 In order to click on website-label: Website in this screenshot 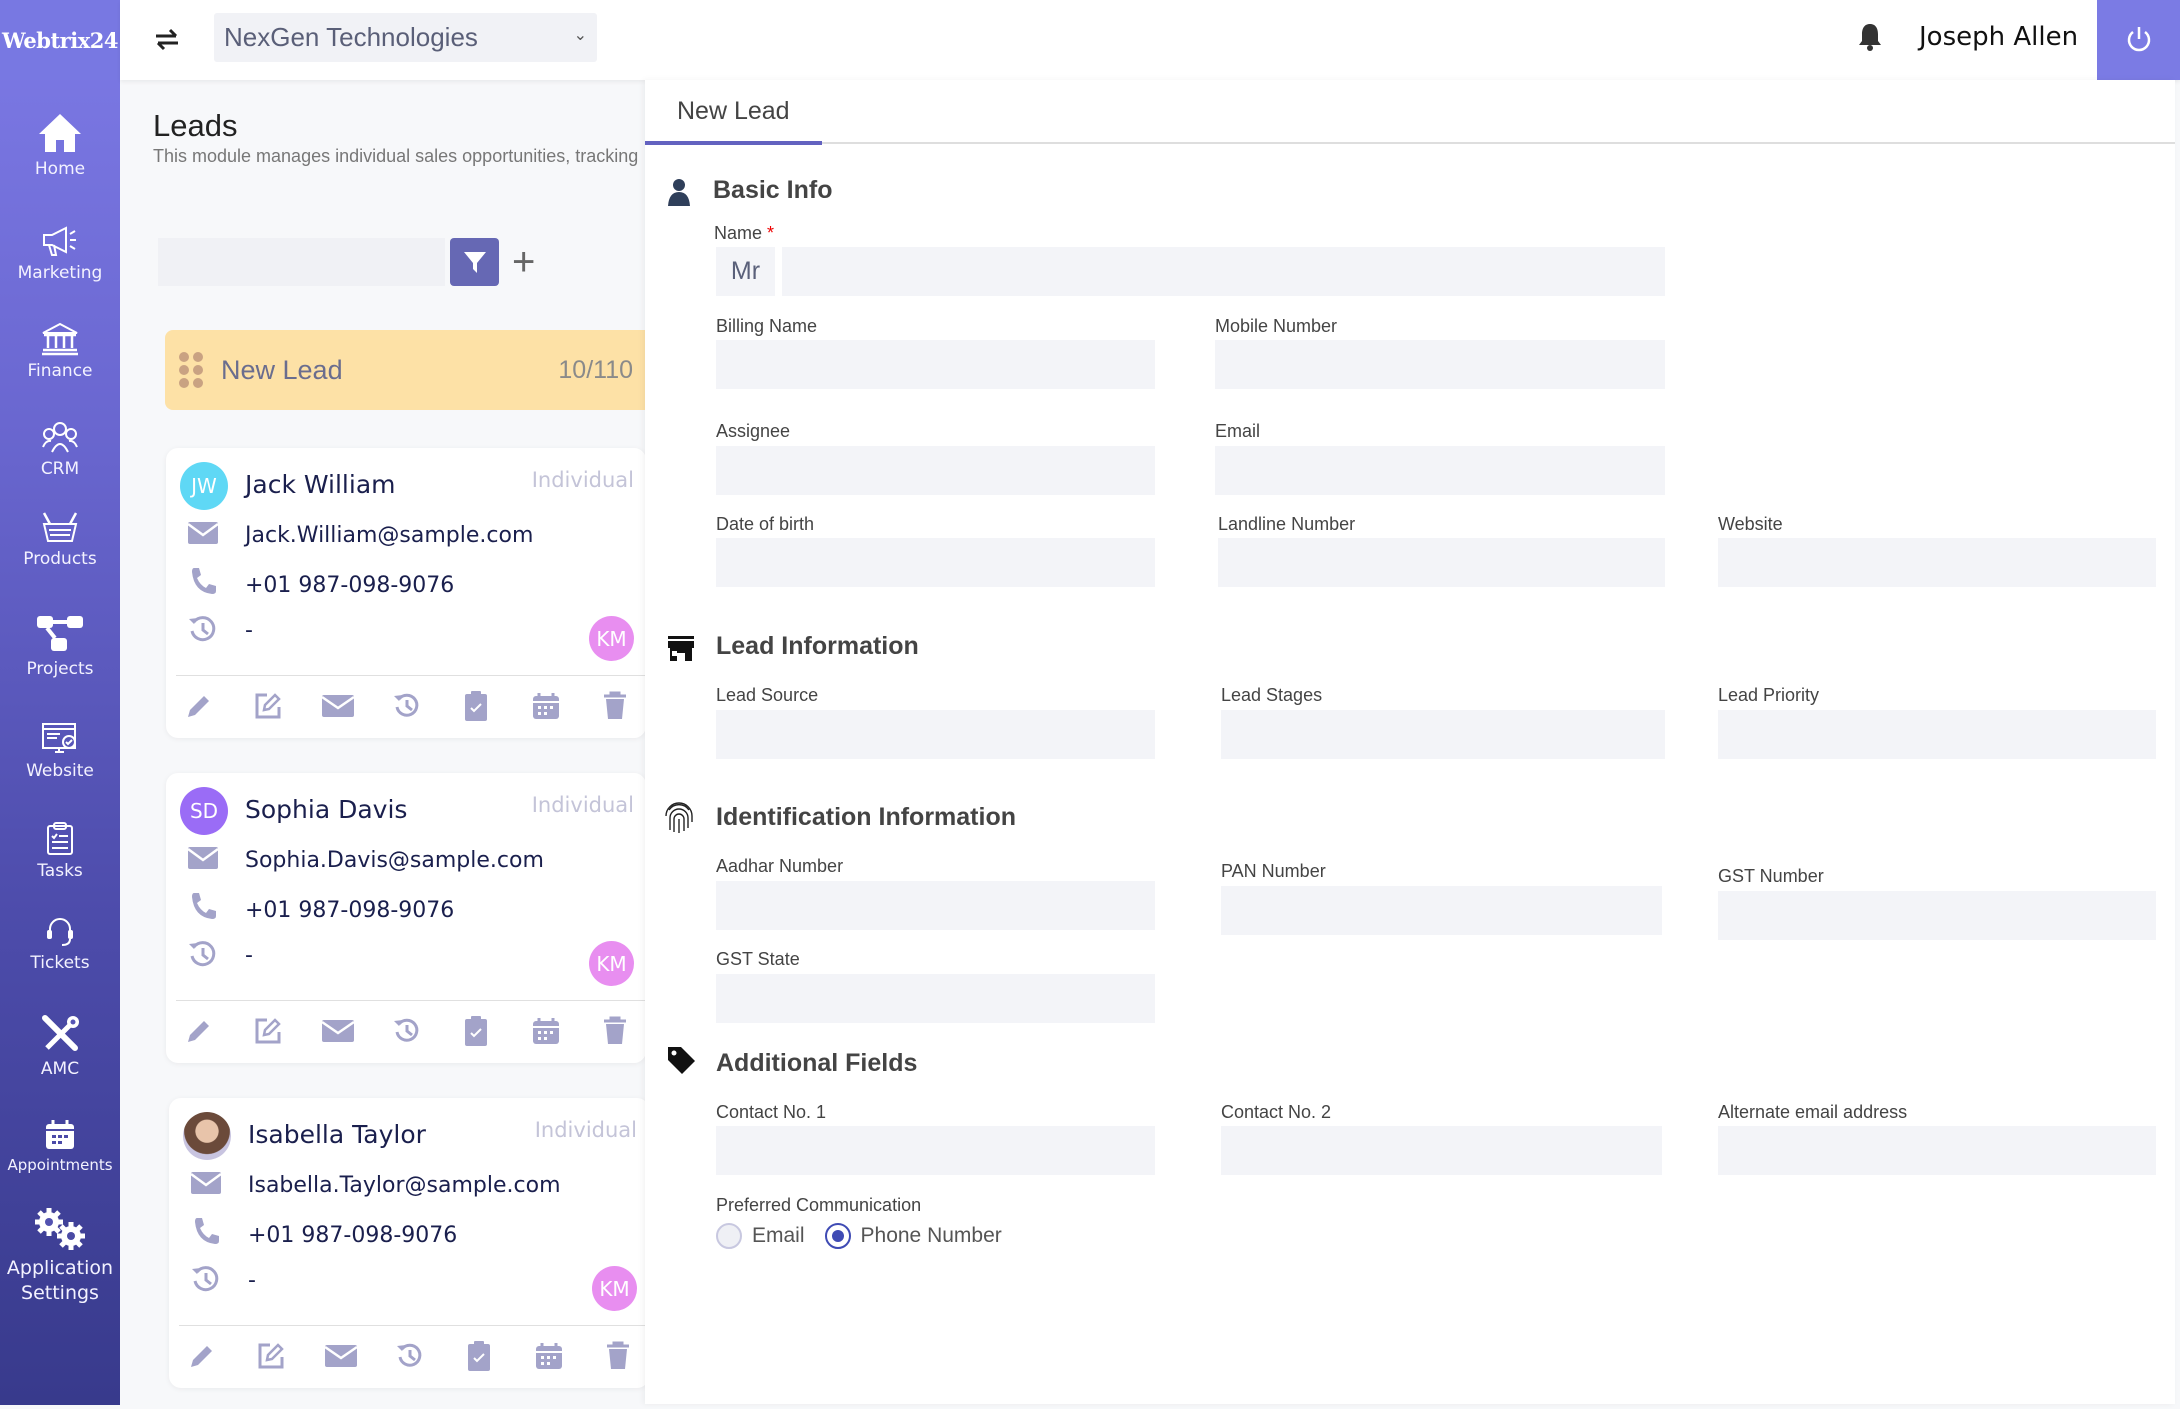, I will do `click(1750, 524)`.